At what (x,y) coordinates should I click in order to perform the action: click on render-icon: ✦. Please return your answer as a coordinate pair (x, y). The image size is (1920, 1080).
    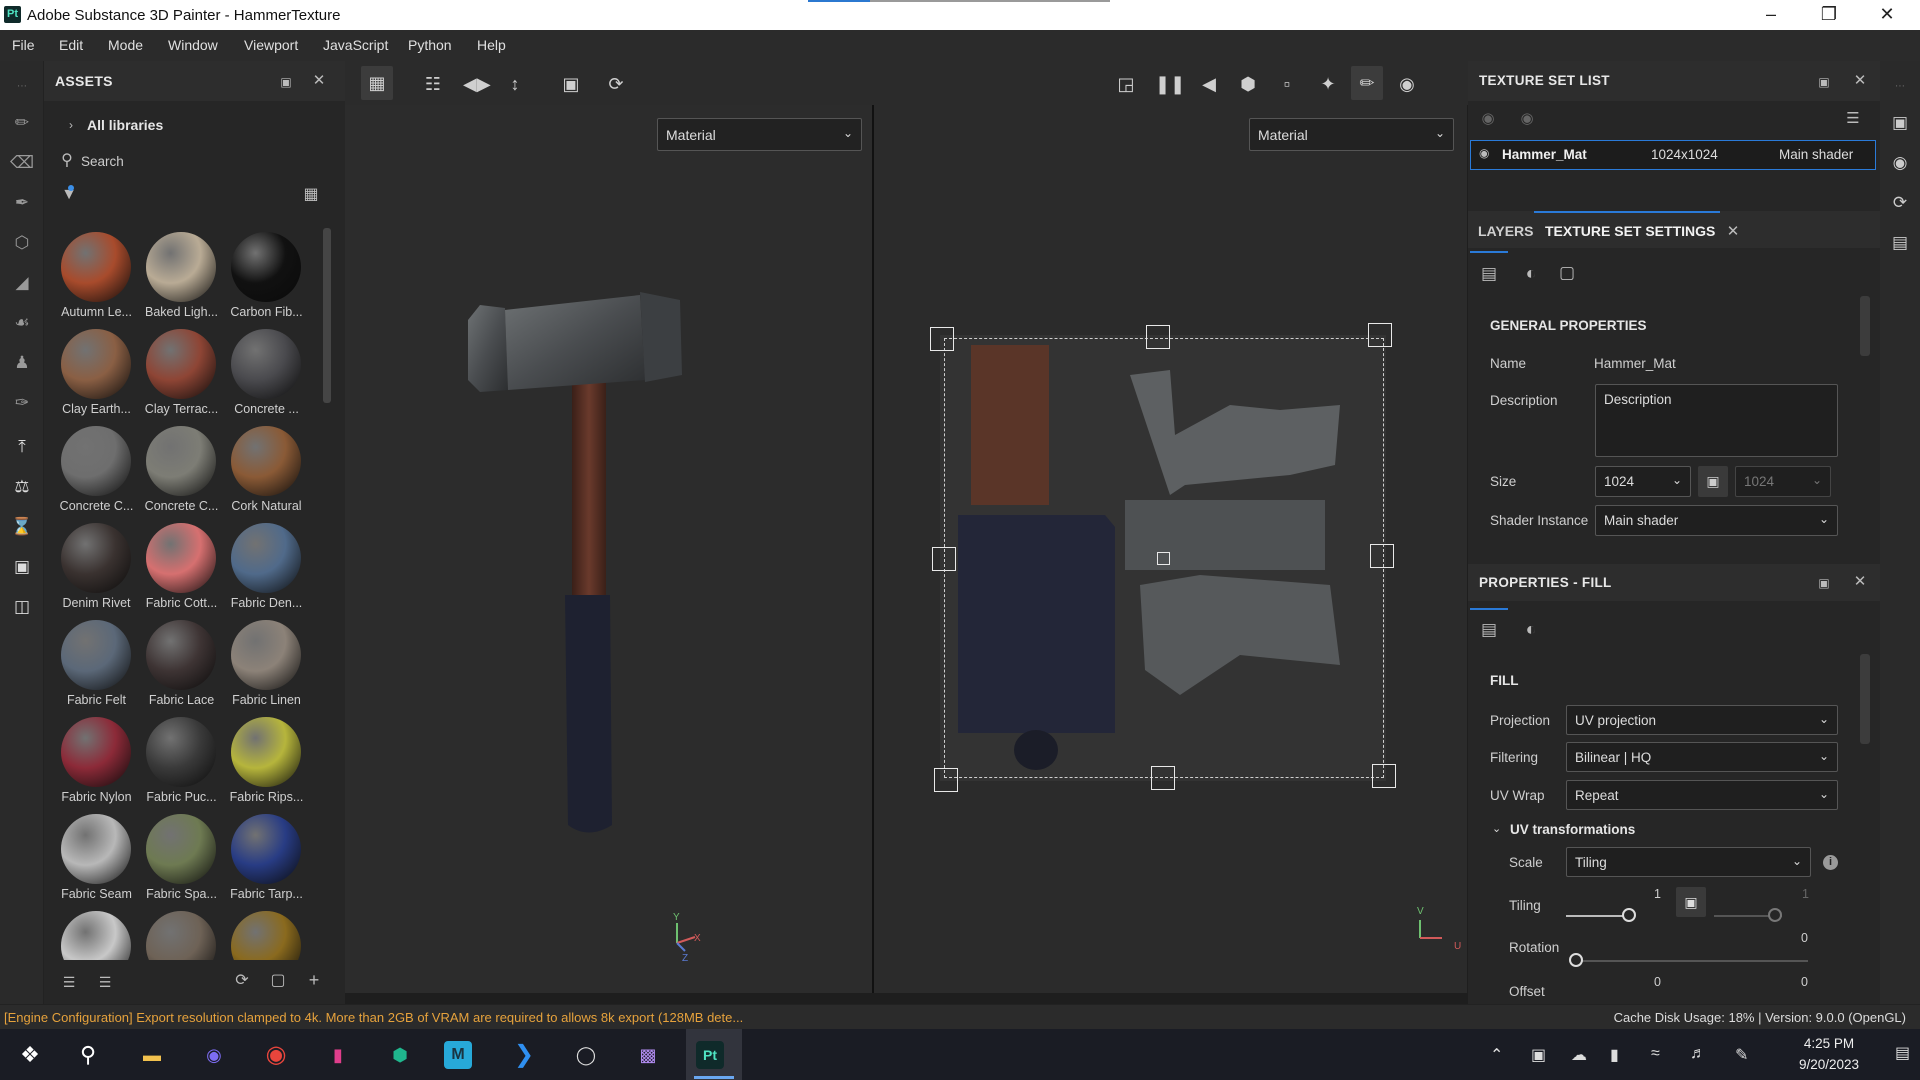
    Looking at the image, I should click on (1328, 84).